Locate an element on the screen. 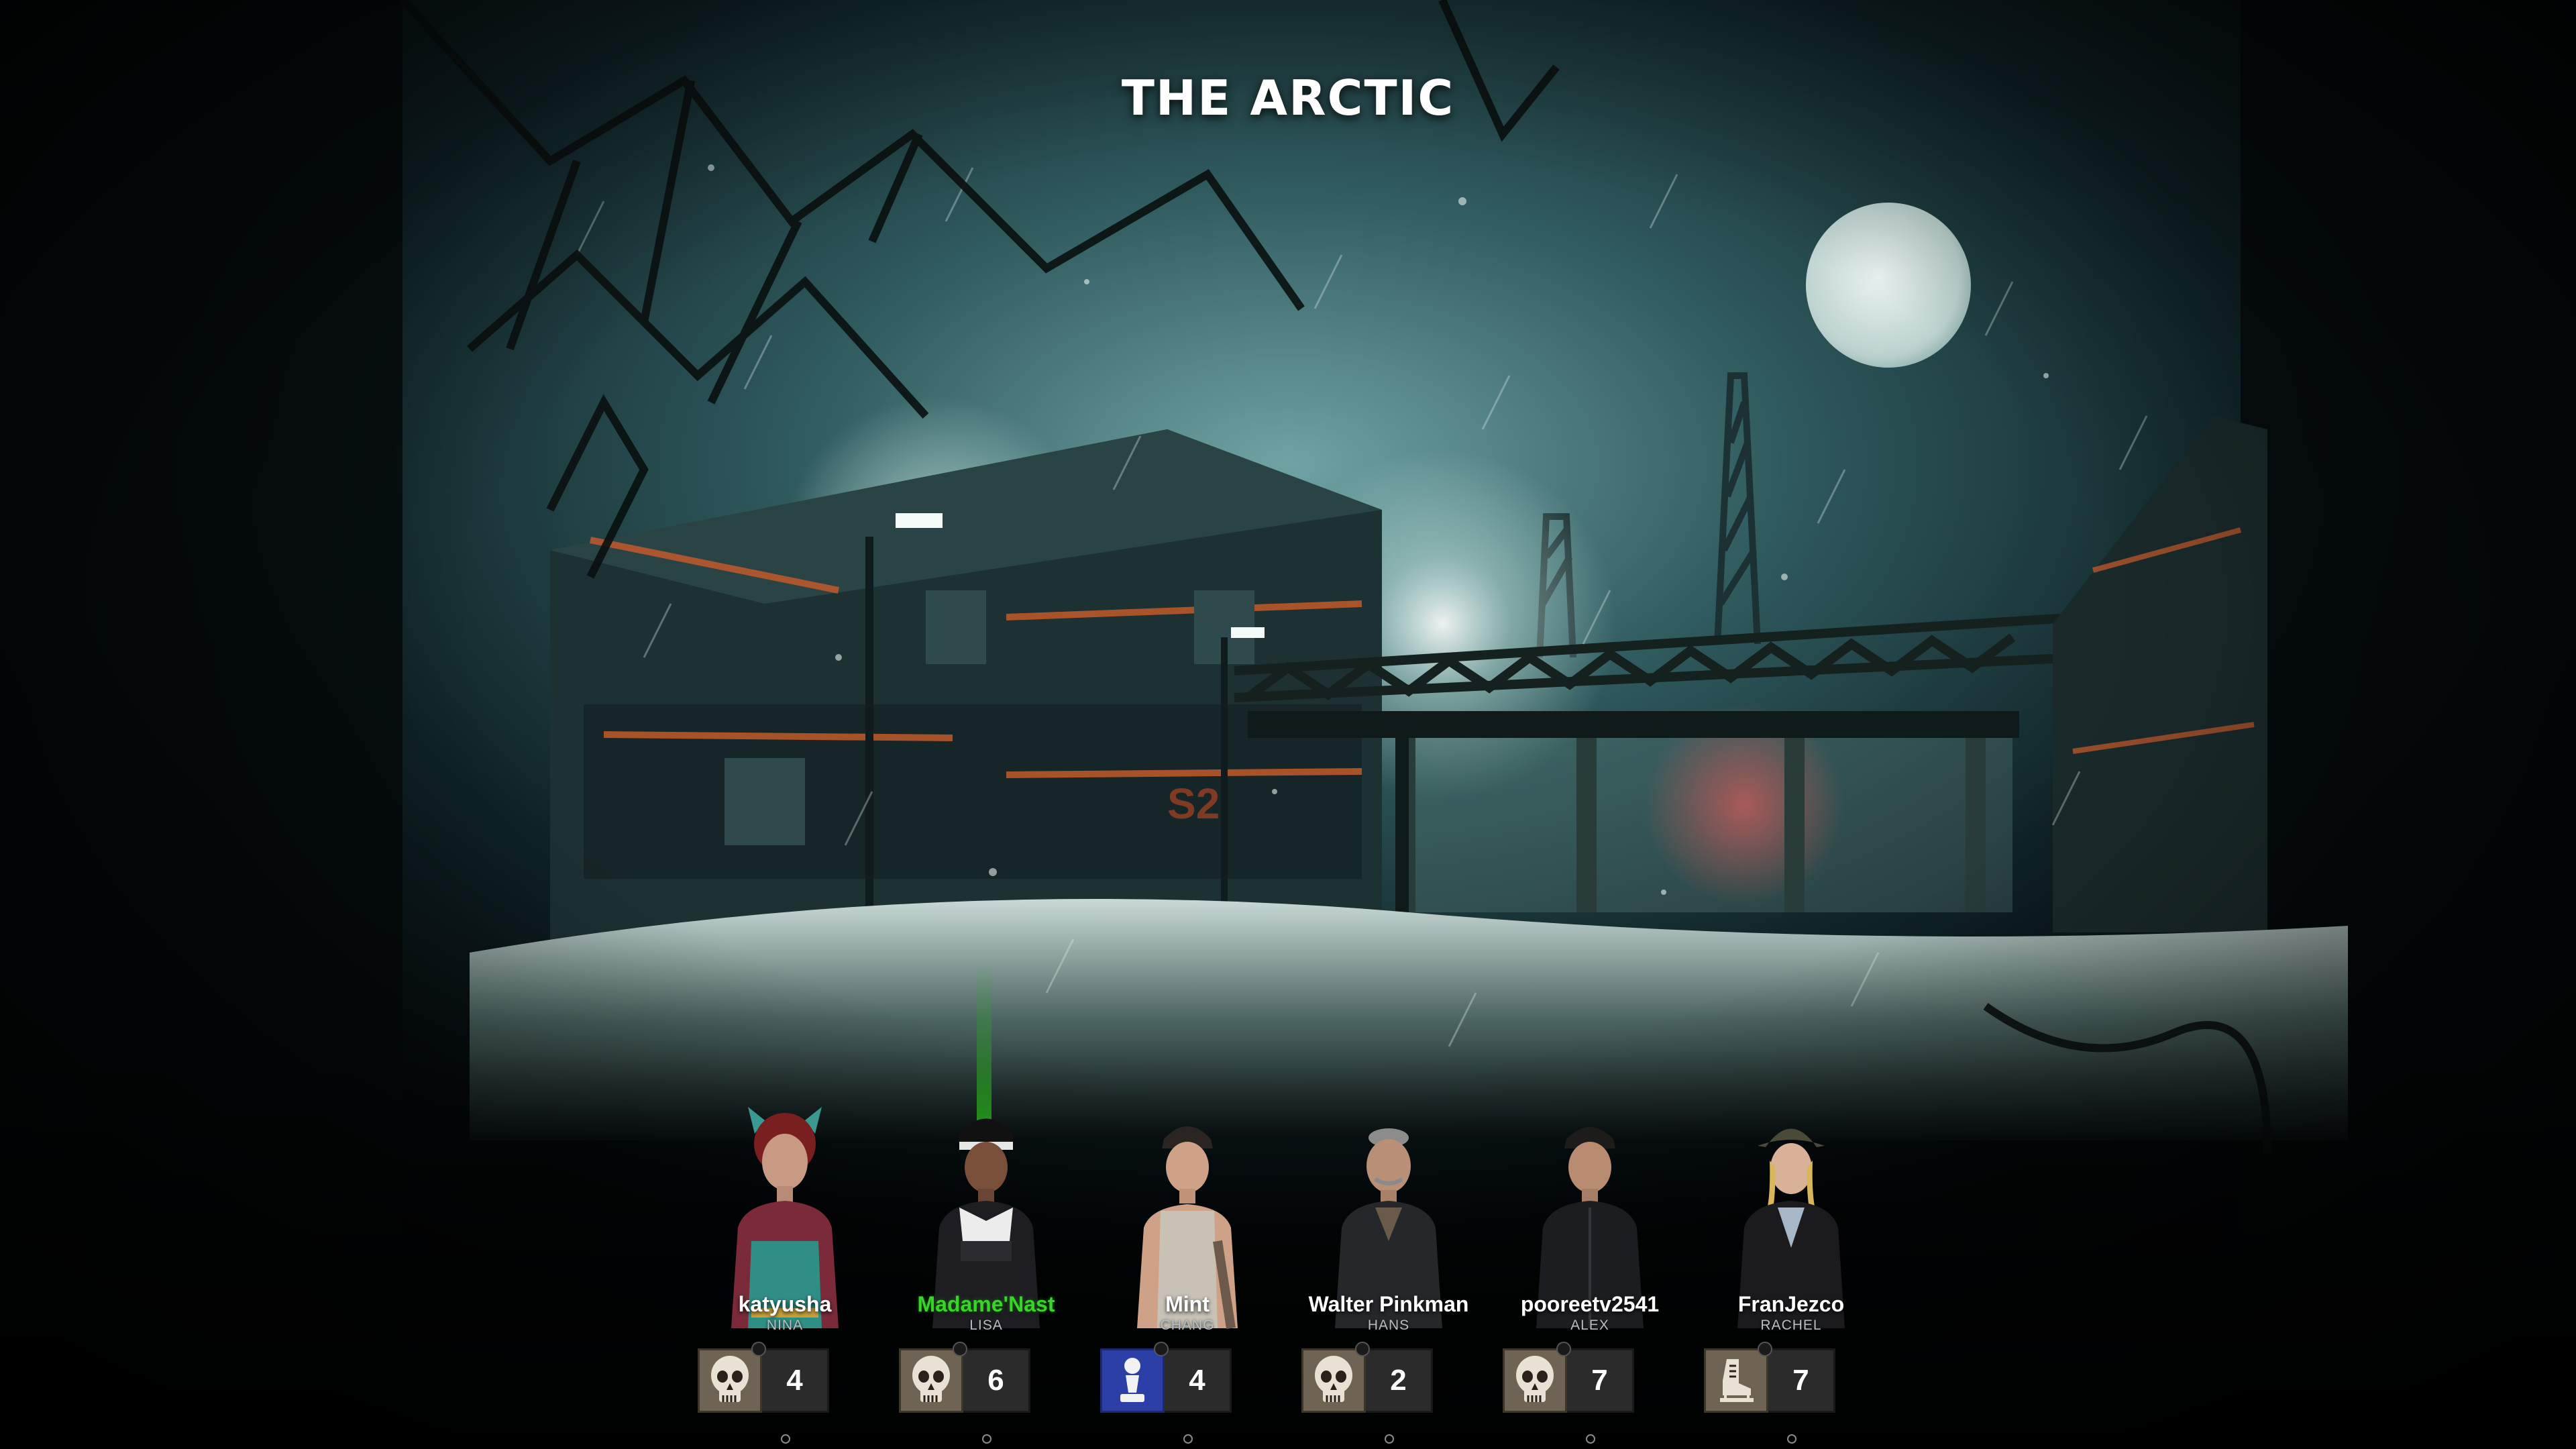 This screenshot has height=1449, width=2576. score-value: 2 is located at coordinates (1399, 1380).